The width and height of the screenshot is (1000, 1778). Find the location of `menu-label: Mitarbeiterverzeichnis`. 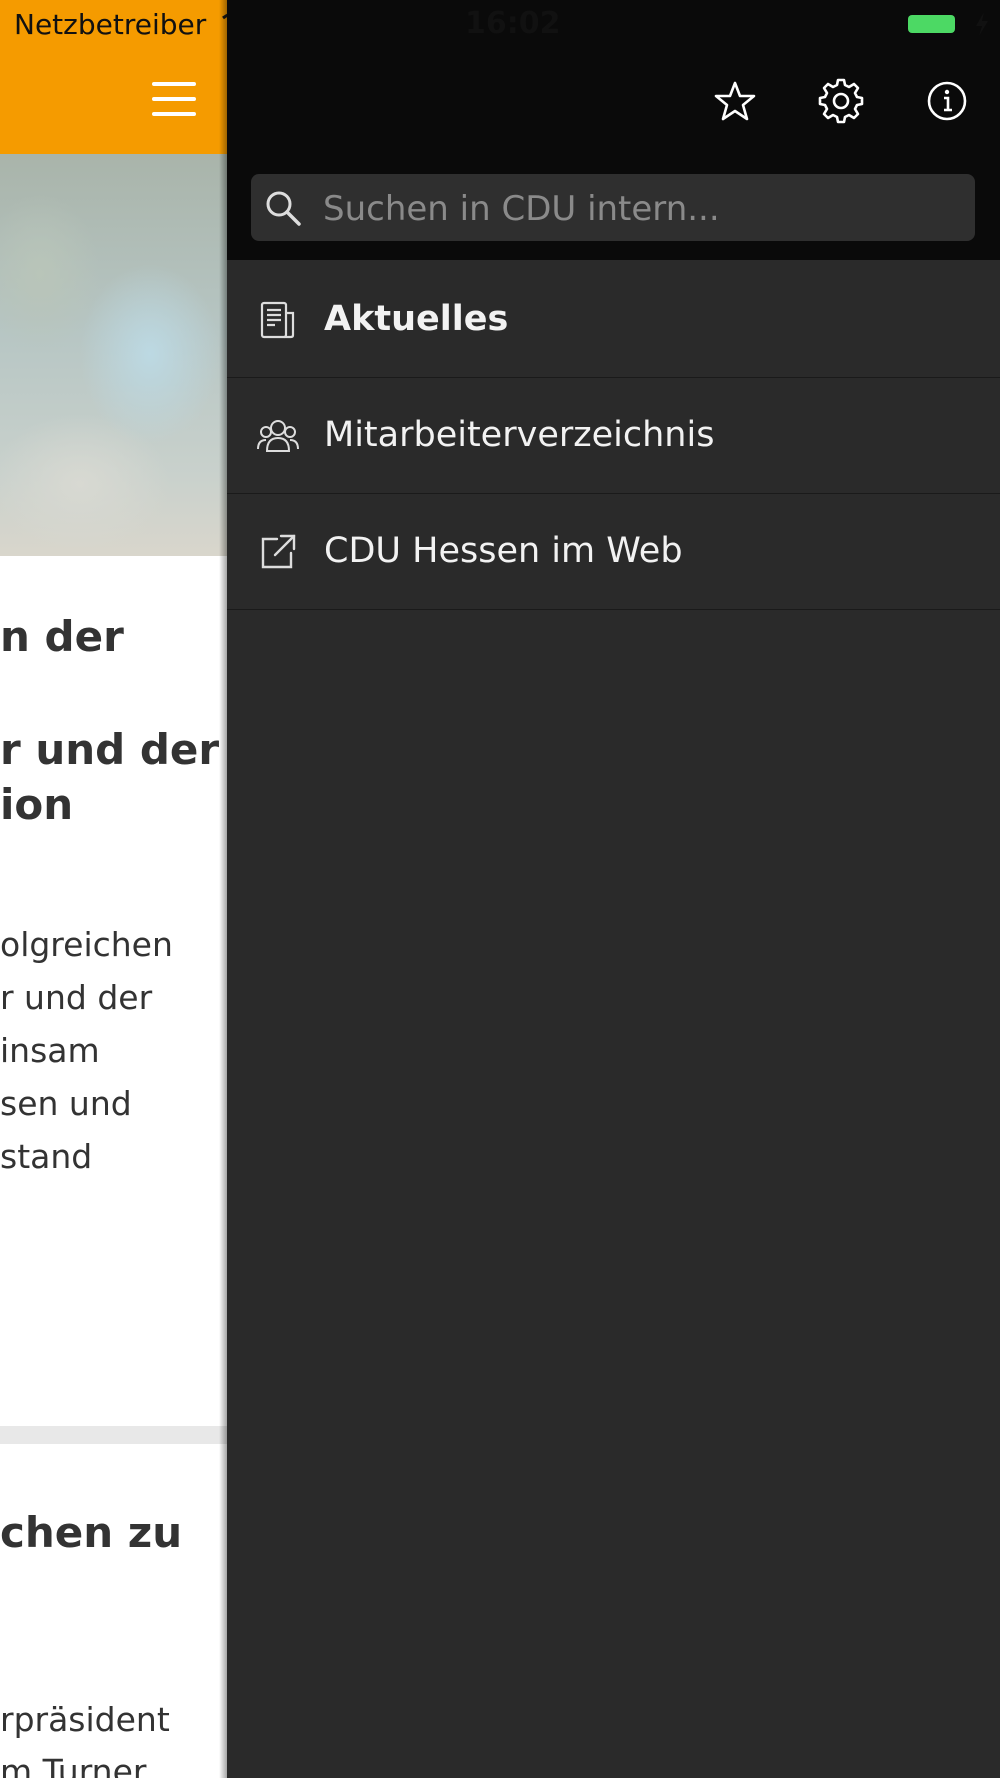

menu-label: Mitarbeiterverzeichnis is located at coordinates (519, 435).